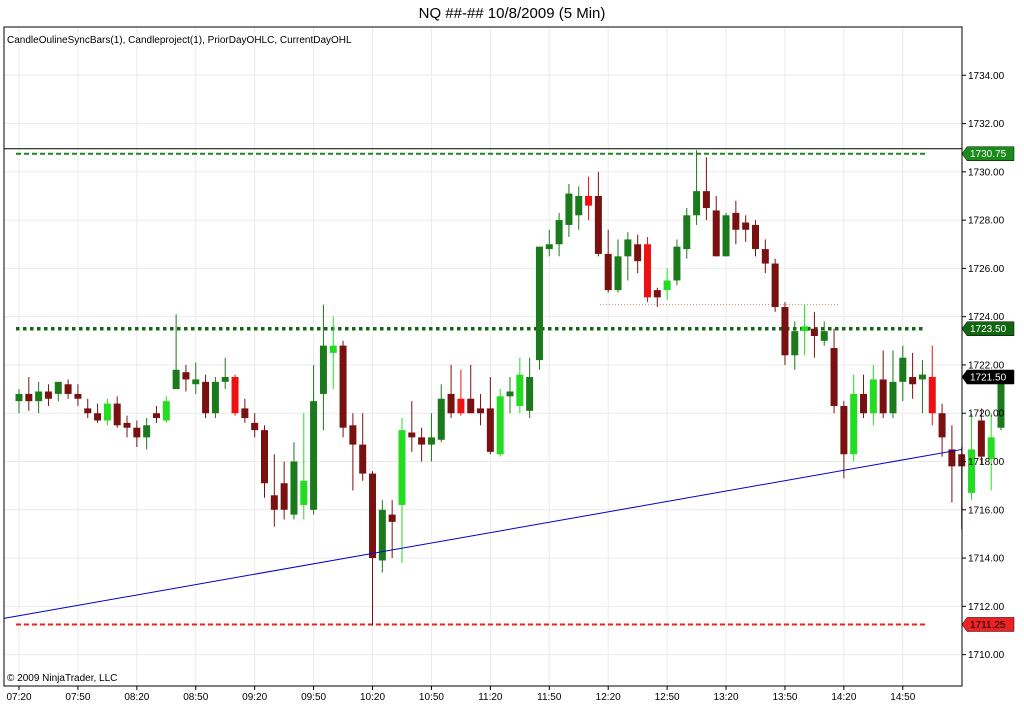 This screenshot has height=728, width=1024. Describe the element at coordinates (986, 462) in the screenshot. I see `y-tick-label: 1718.00` at that location.